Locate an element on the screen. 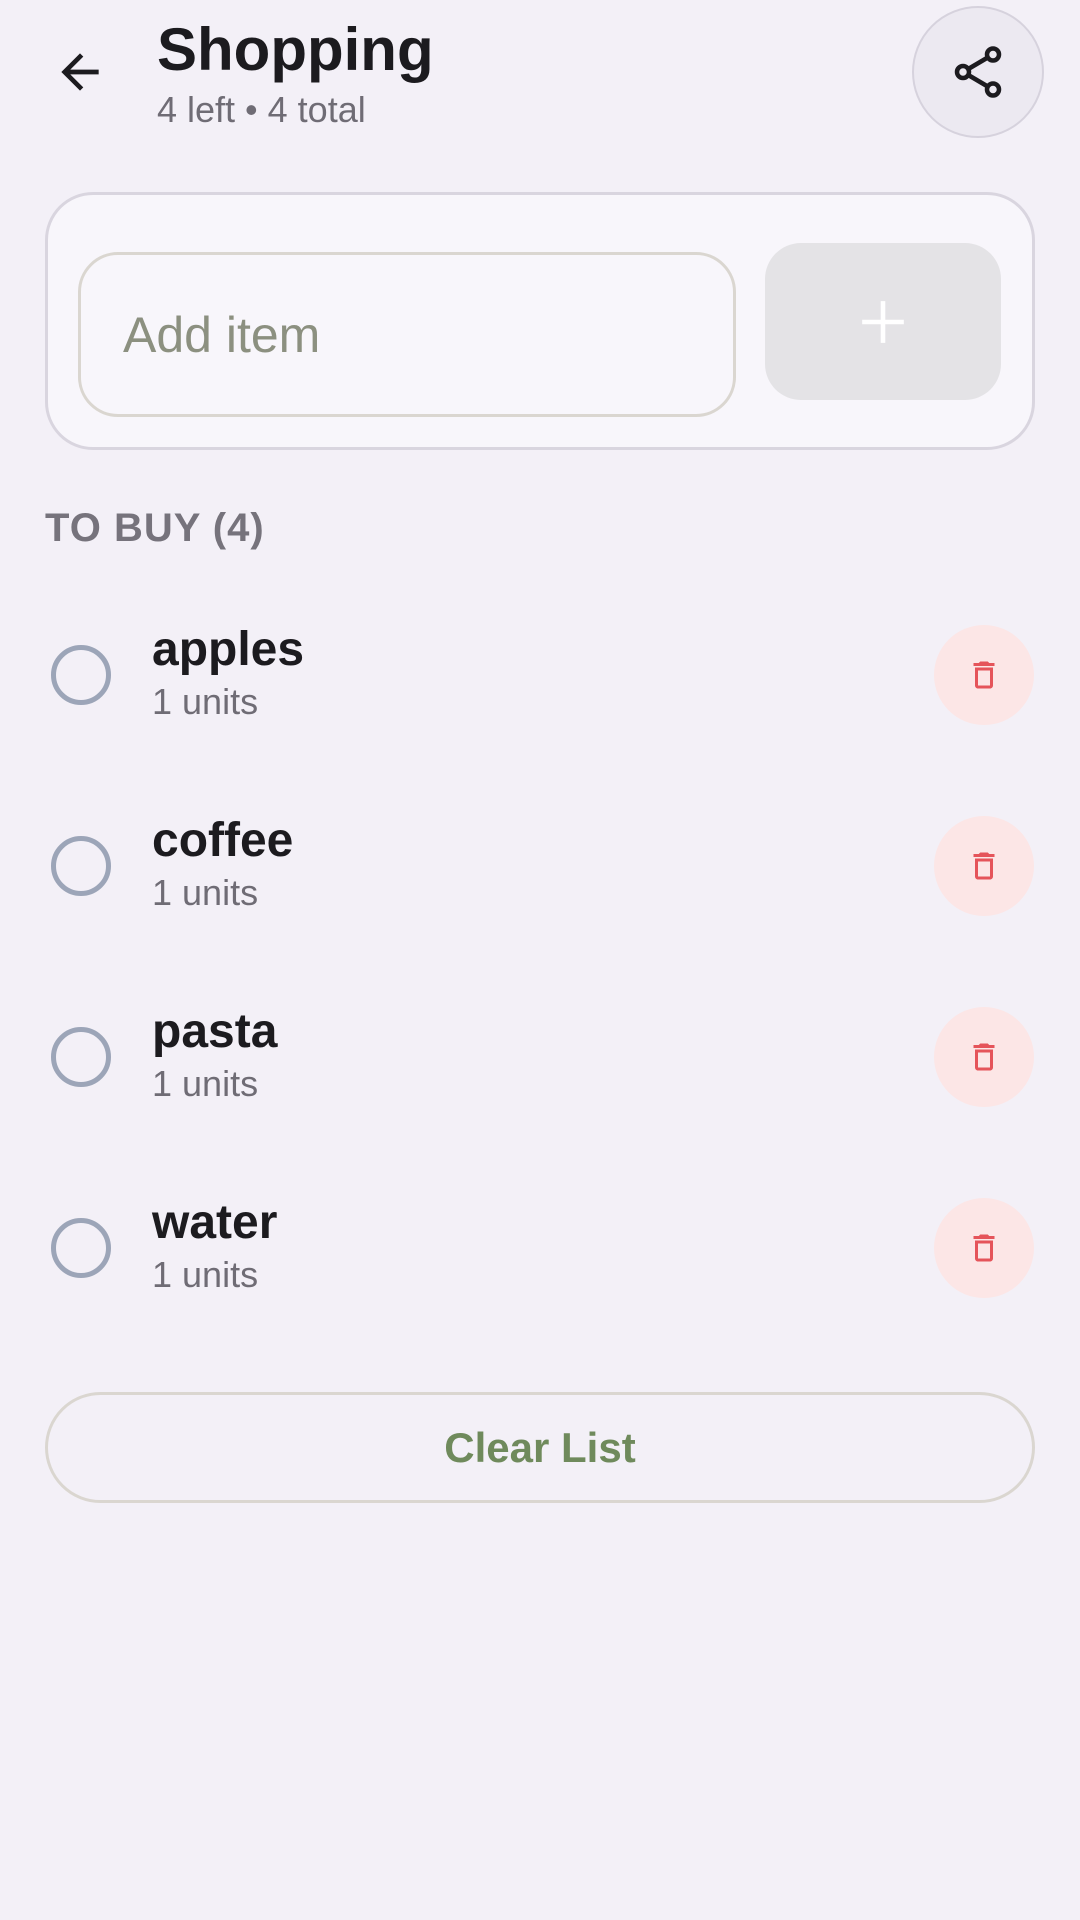 This screenshot has height=1920, width=1080. add-item-button is located at coordinates (883, 321).